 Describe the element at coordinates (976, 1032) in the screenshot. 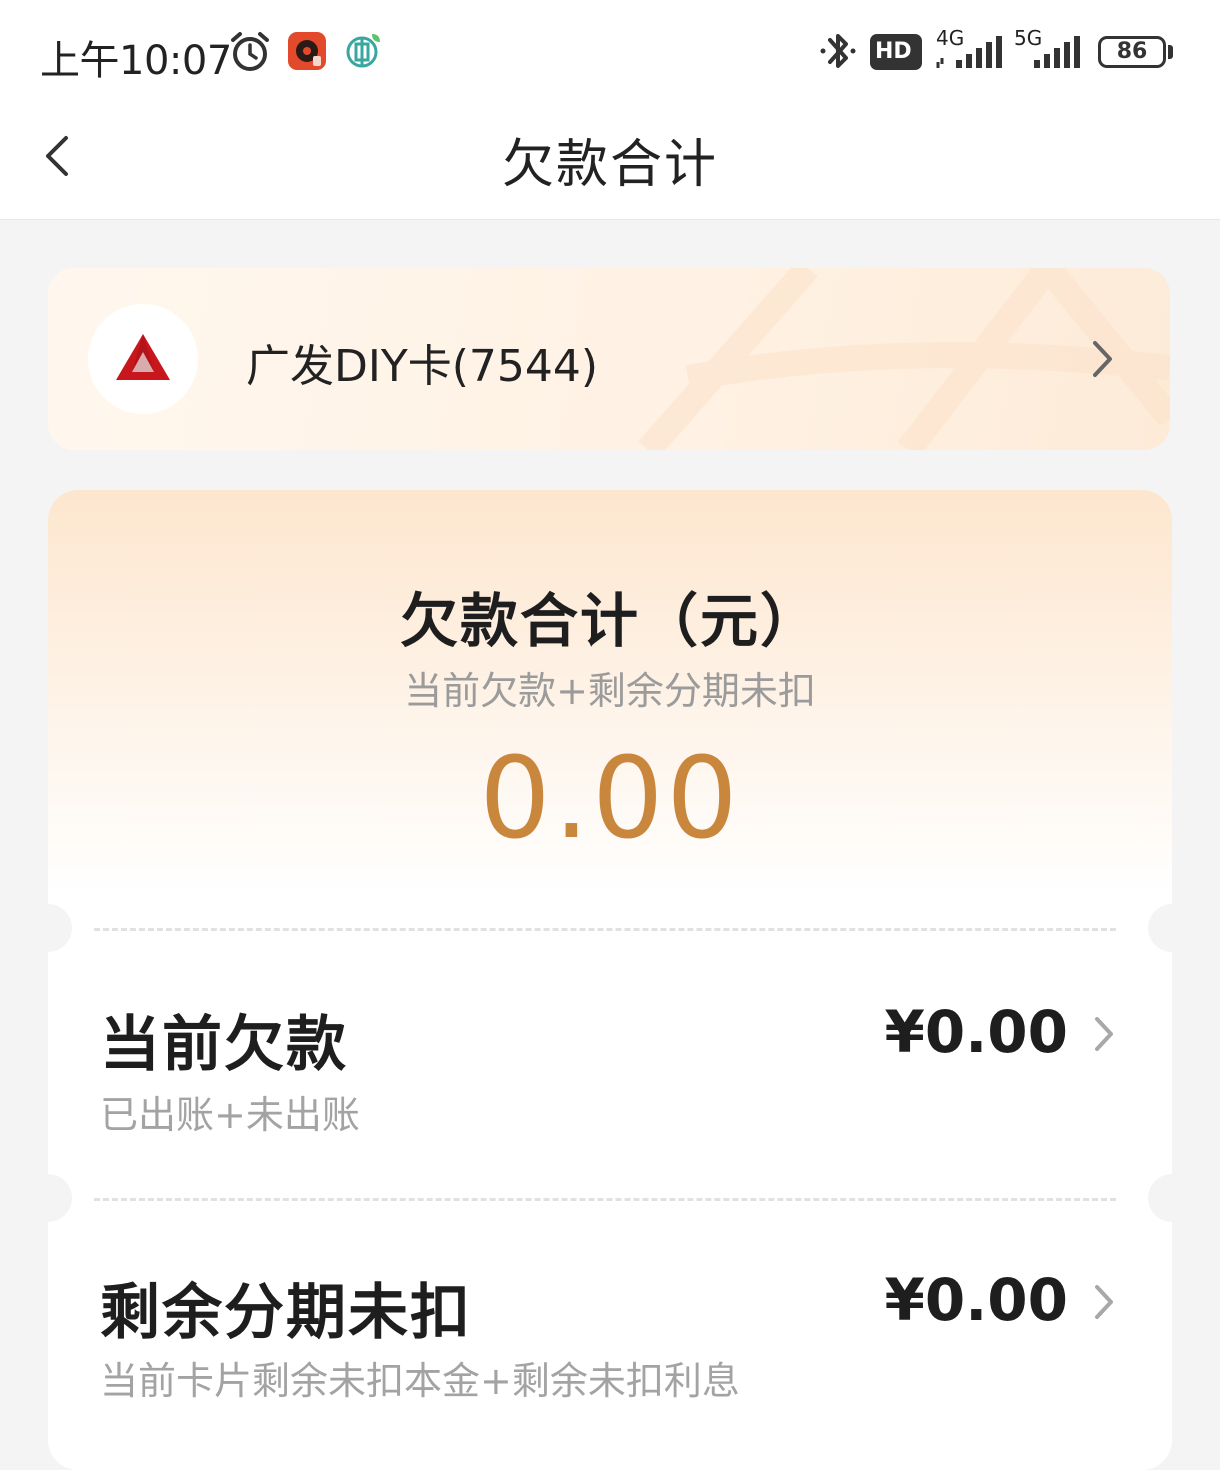

I see `current-debt-amount: ¥0.00` at that location.